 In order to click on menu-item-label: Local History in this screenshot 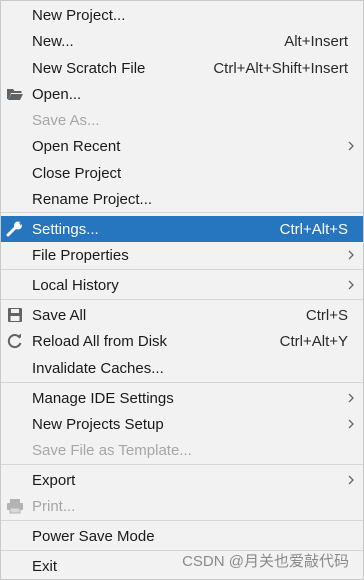, I will do `click(75, 285)`.